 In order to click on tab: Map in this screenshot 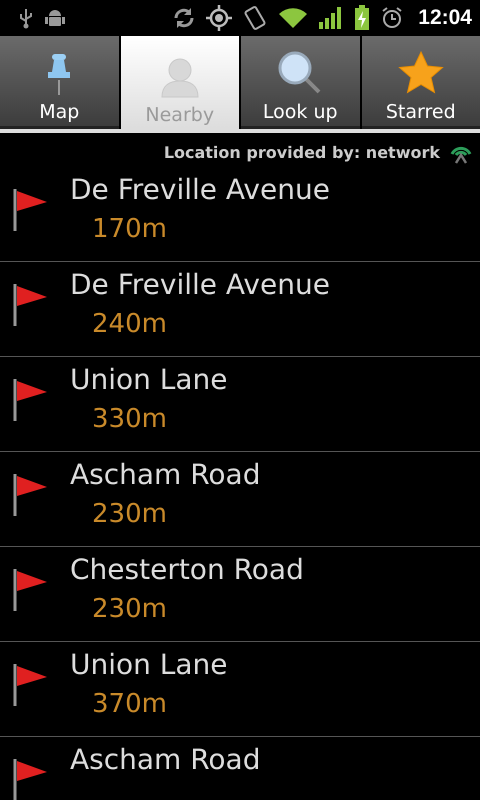, I will do `click(59, 82)`.